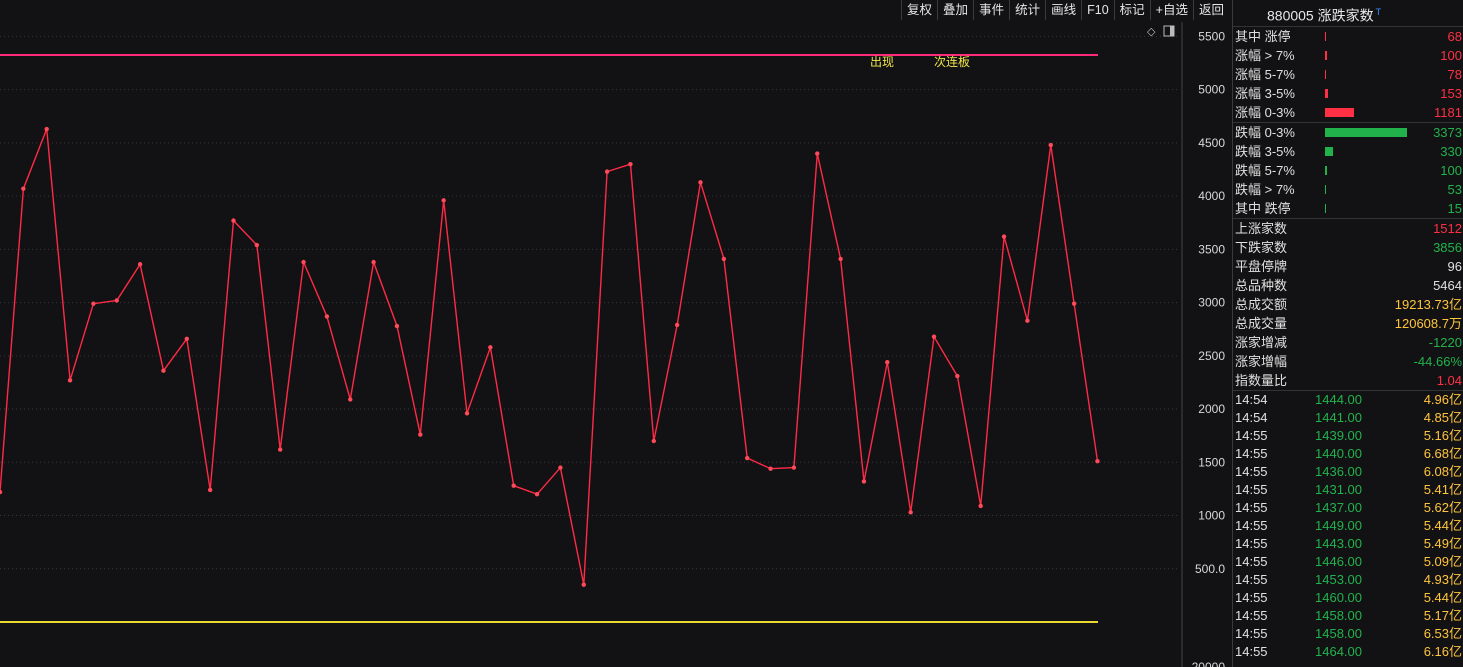  I want to click on diamond-icon: ◇, so click(1151, 32).